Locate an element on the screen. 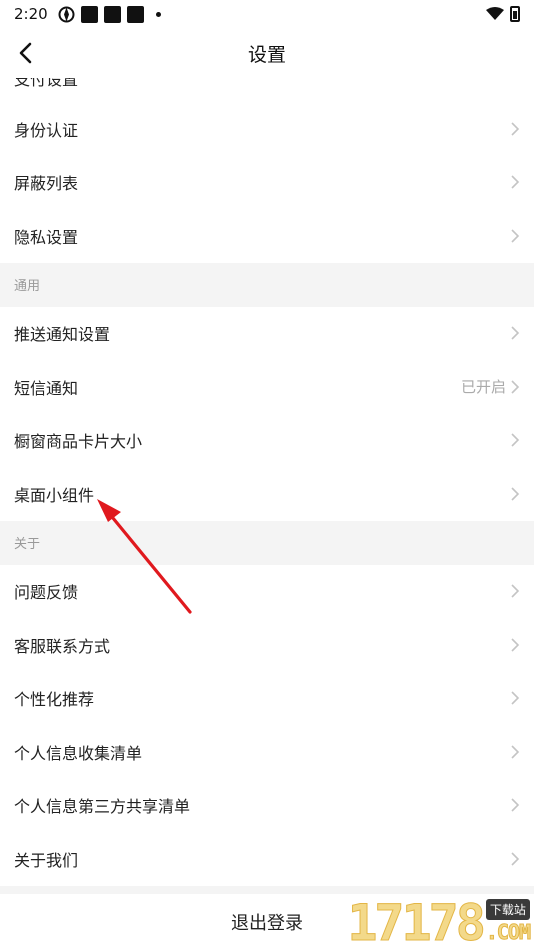 This screenshot has width=534, height=950. list-item-label: 个性化推荐 is located at coordinates (54, 700).